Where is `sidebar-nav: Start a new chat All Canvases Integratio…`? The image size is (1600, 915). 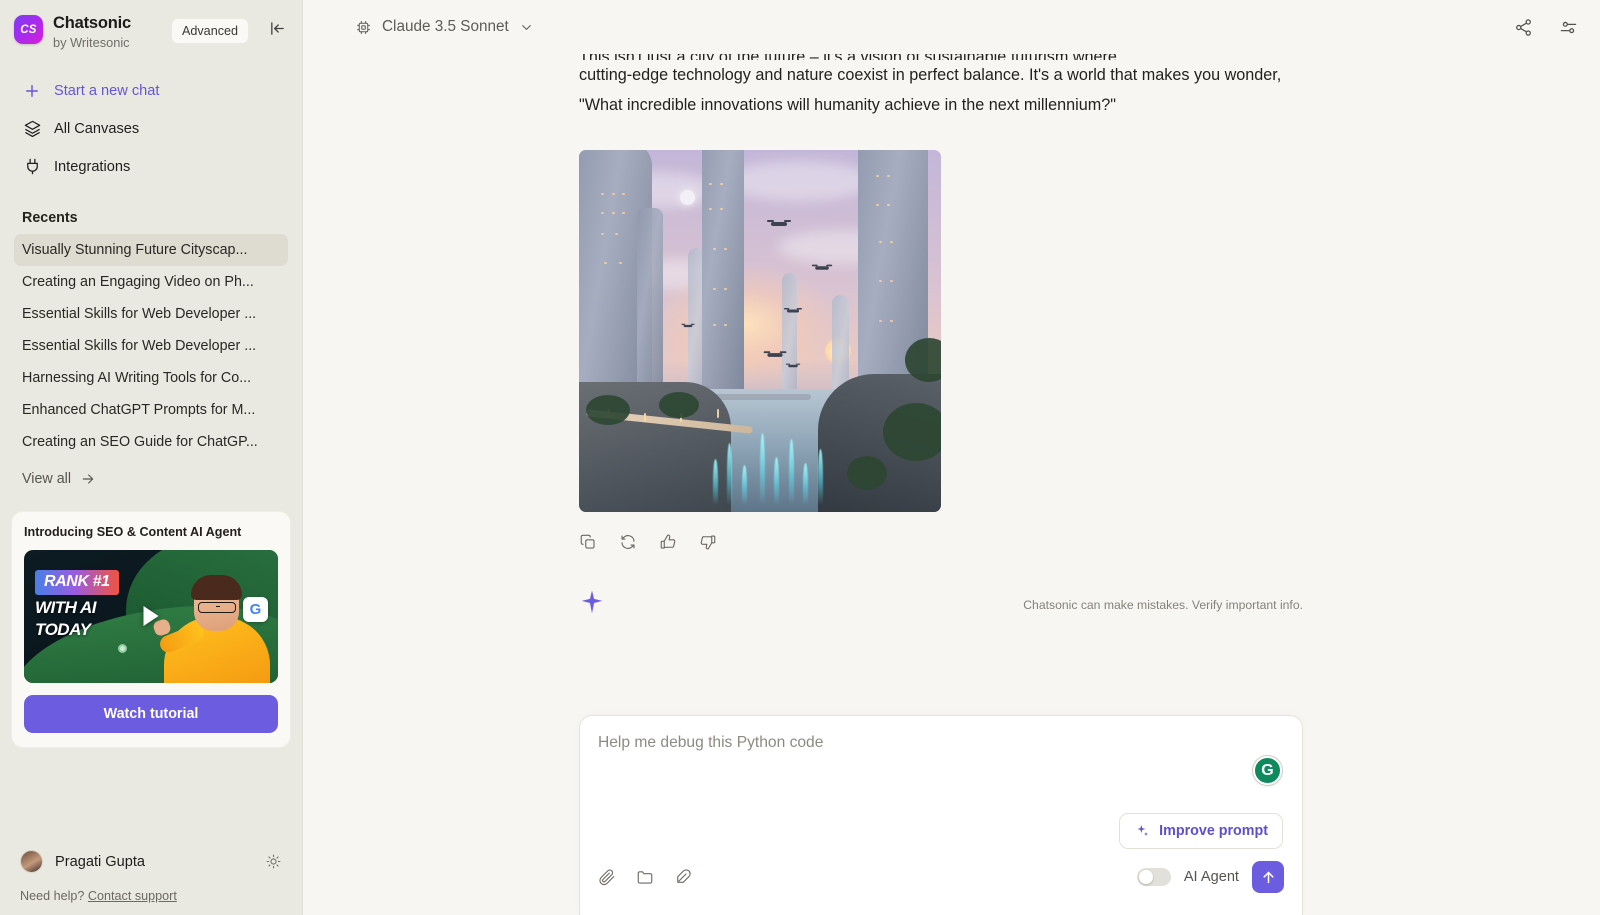
sidebar-nav: Start a new chat All Canvases Integratio… is located at coordinates (151, 129).